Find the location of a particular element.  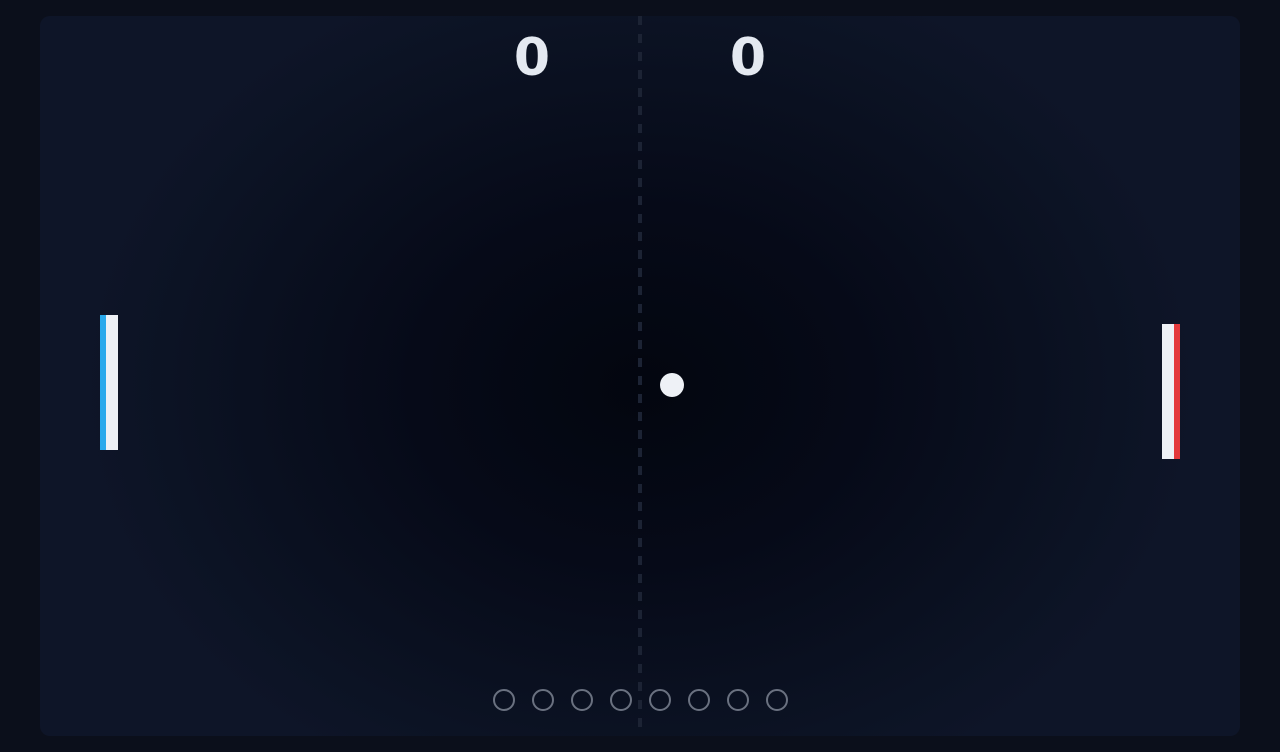

right-paddle is located at coordinates (1171, 391).